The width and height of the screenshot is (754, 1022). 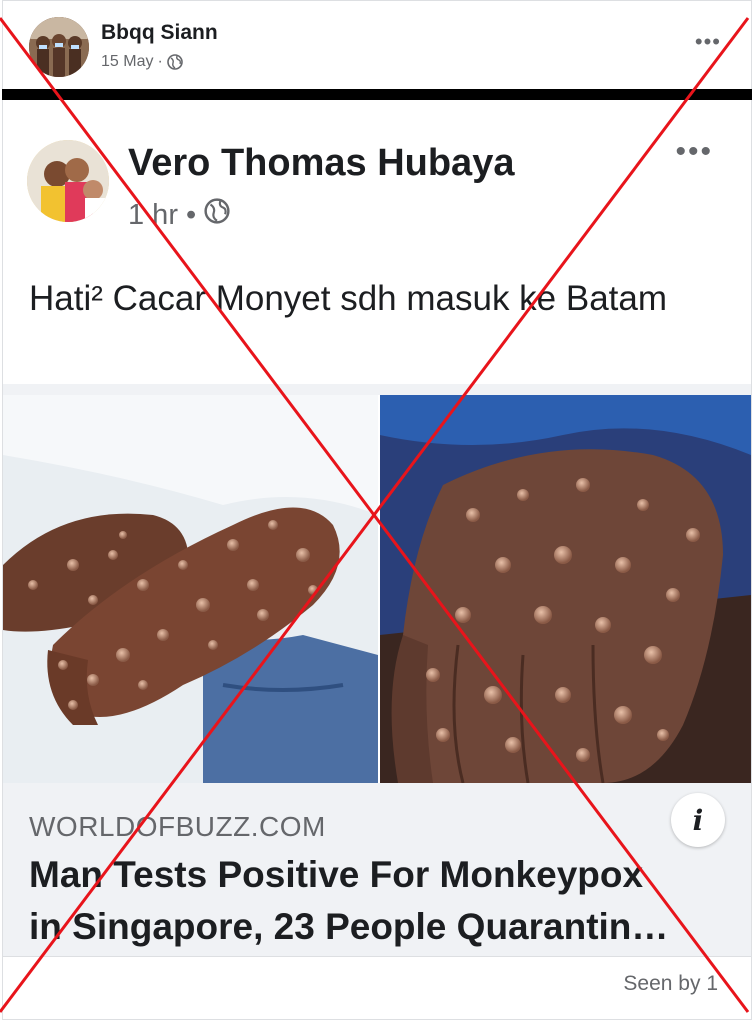 What do you see at coordinates (179, 215) in the screenshot?
I see `shared-post-meta: 1 hr •` at bounding box center [179, 215].